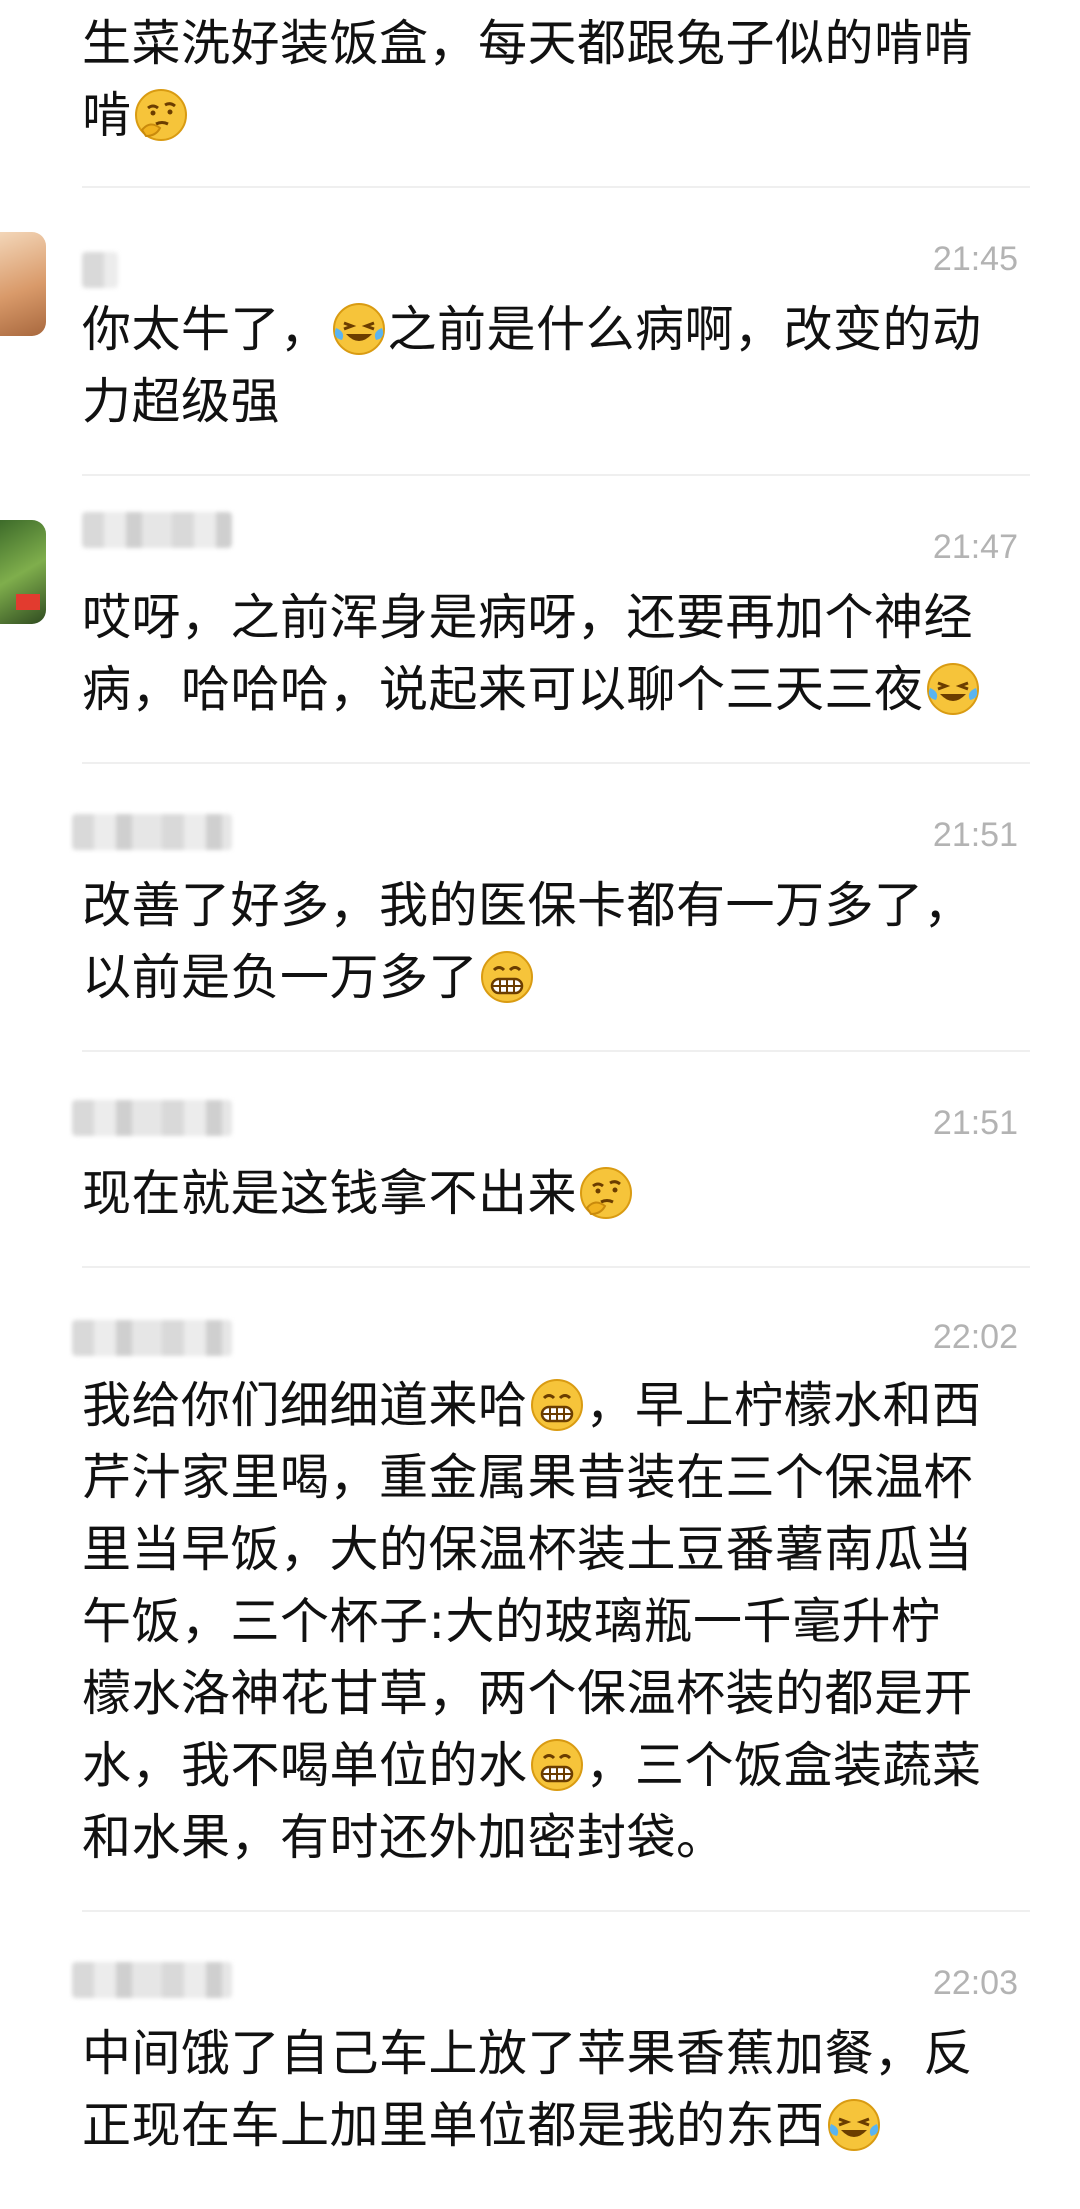 Image resolution: width=1080 pixels, height=2209 pixels. What do you see at coordinates (528, 79) in the screenshot?
I see `comment-text: 生菜洗好装饭盒，每天都跟兔子似的啃啃 啃` at bounding box center [528, 79].